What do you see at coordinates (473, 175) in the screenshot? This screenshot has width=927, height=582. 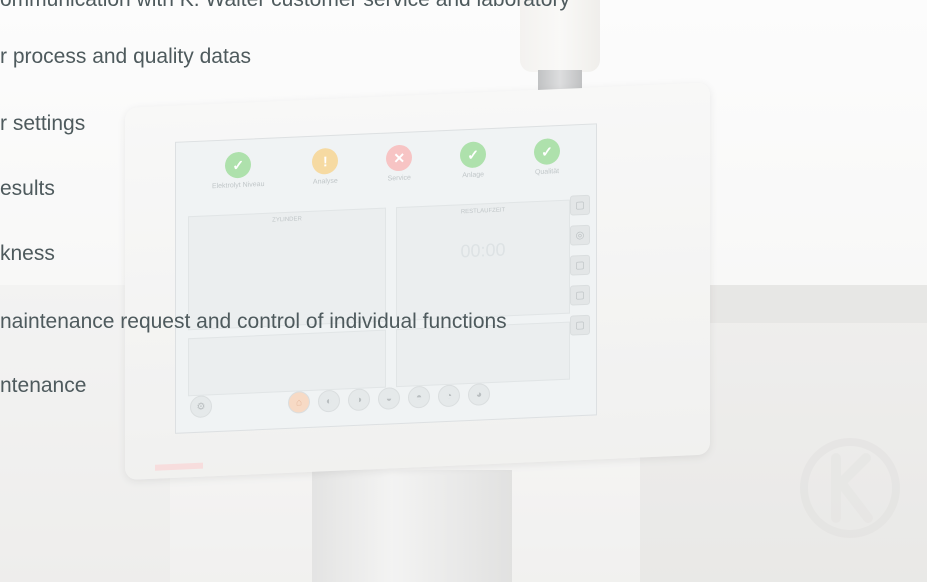 I see `status-label: Anlage` at bounding box center [473, 175].